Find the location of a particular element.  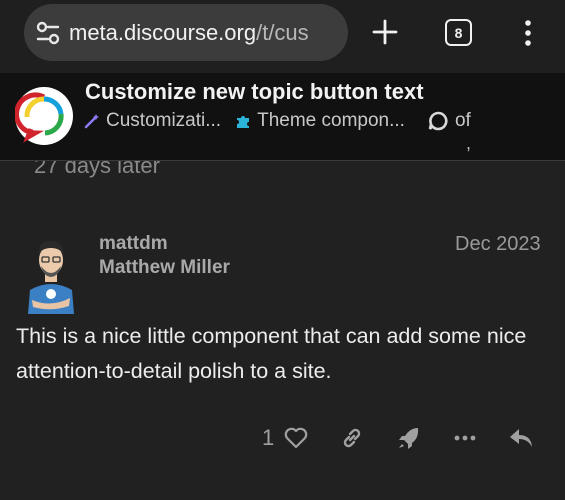

browser-toolbar: meta.discourse.org/t/cus 8 is located at coordinates (282, 36).